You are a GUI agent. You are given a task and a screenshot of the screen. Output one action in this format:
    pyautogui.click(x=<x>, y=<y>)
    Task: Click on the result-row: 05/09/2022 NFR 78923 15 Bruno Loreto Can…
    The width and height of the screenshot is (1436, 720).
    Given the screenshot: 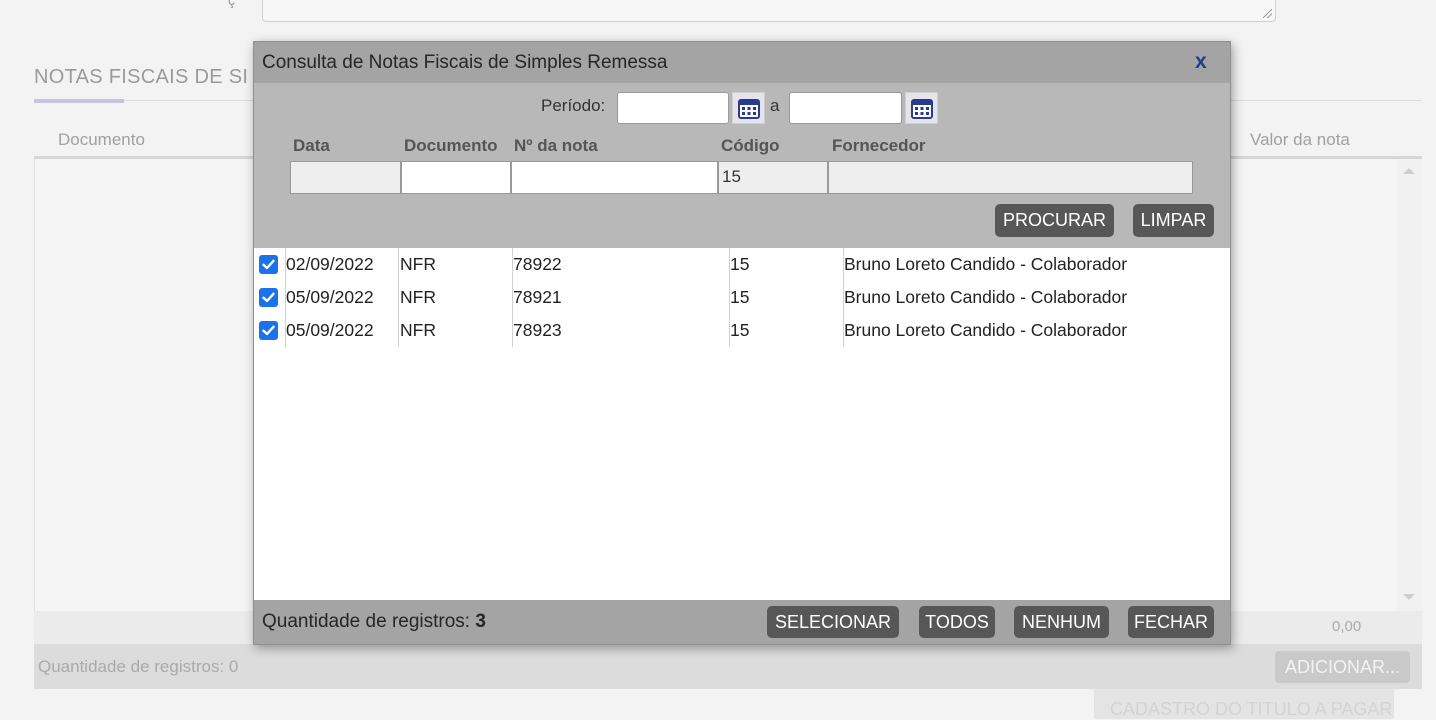 What is the action you would take?
    pyautogui.click(x=742, y=330)
    